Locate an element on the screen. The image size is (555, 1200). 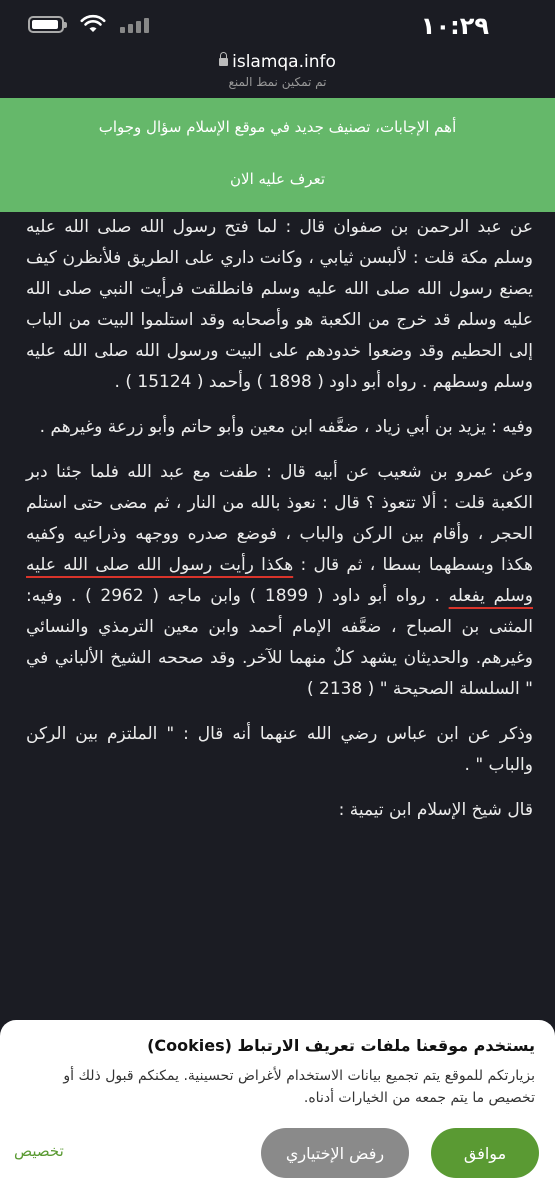
status-time: ١٠:٢٩ is located at coordinates (454, 26).